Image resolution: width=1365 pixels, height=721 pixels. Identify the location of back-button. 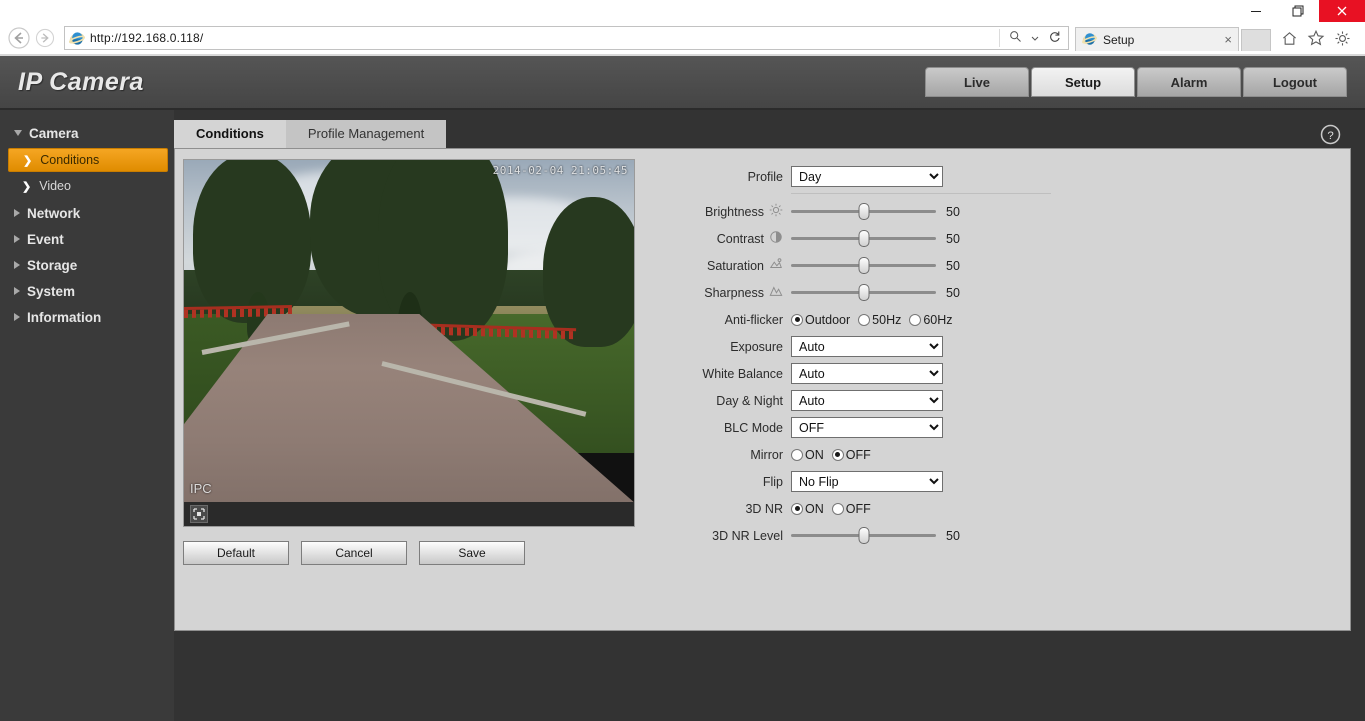
(19, 38).